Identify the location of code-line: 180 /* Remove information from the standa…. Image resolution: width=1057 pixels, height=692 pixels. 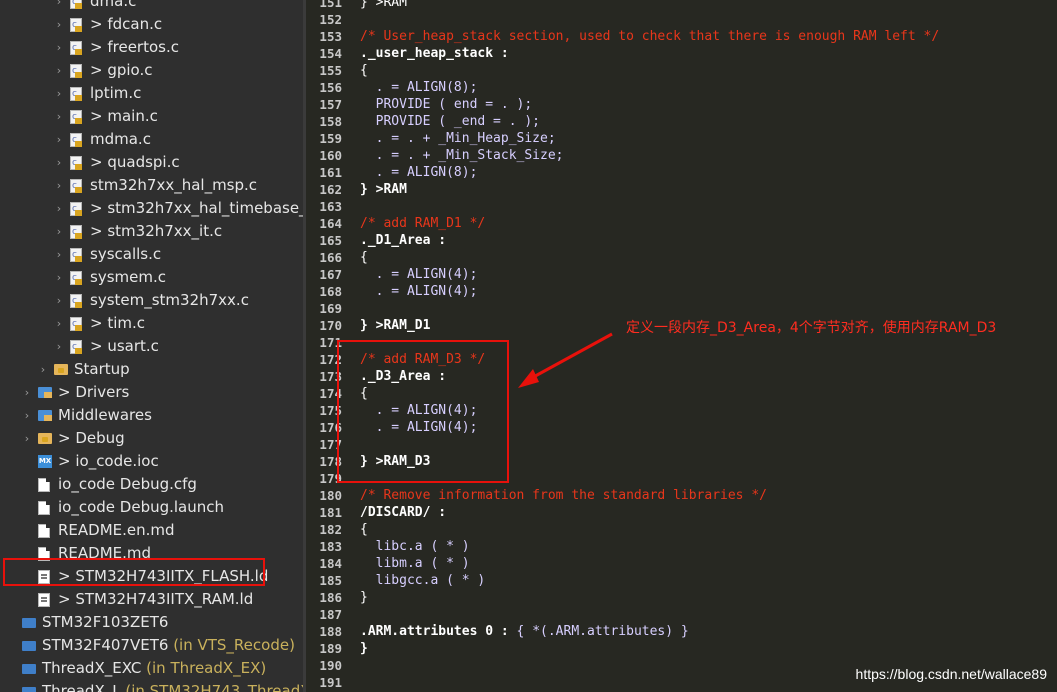
(681, 495).